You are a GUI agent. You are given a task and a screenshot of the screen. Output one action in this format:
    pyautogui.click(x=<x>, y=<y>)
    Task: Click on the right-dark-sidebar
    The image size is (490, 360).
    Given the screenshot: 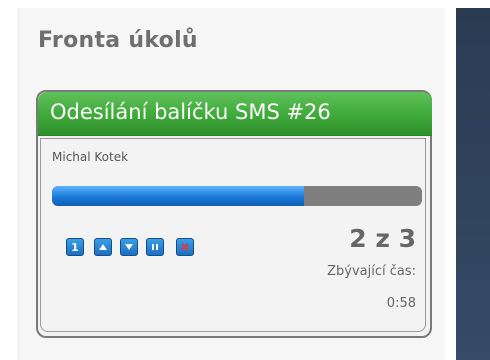 What is the action you would take?
    pyautogui.click(x=473, y=184)
    